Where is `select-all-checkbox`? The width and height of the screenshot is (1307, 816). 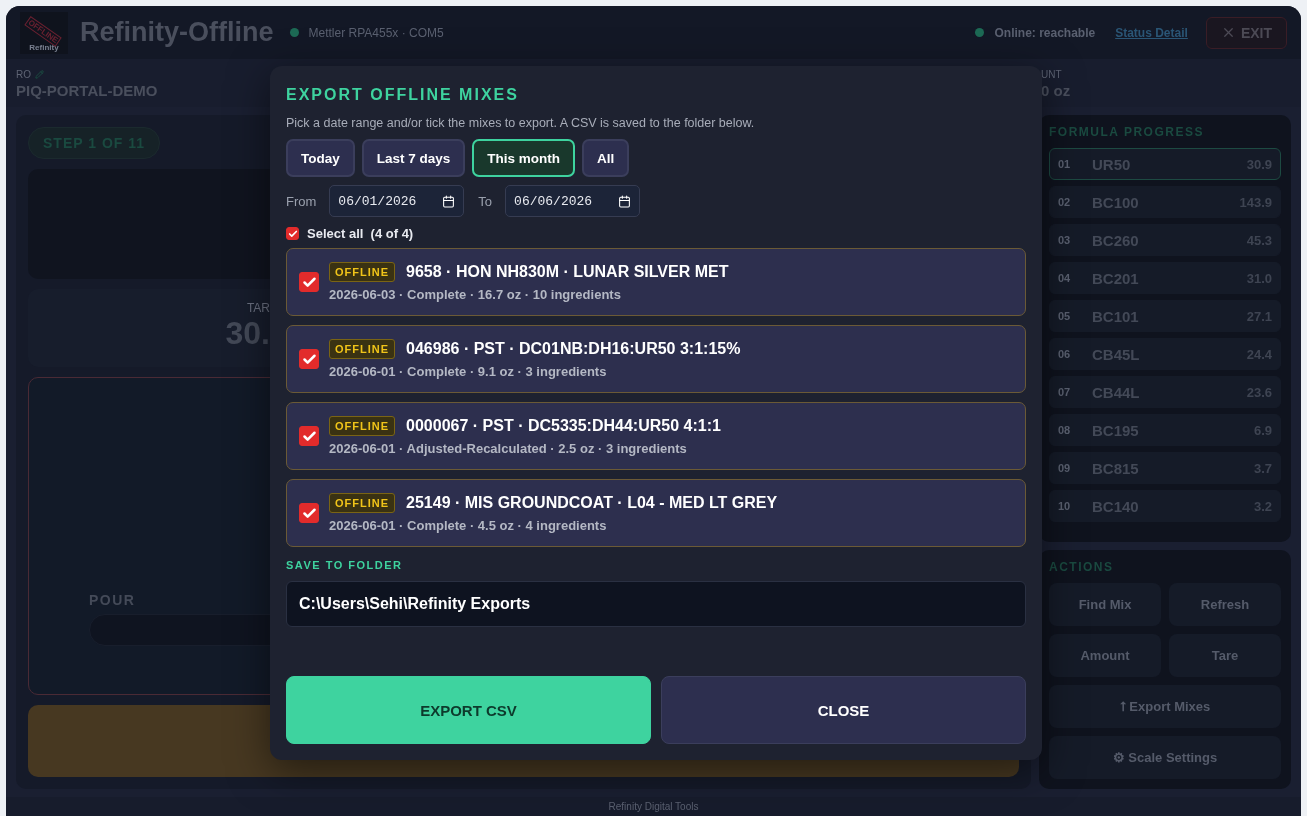
select-all-checkbox is located at coordinates (292, 233).